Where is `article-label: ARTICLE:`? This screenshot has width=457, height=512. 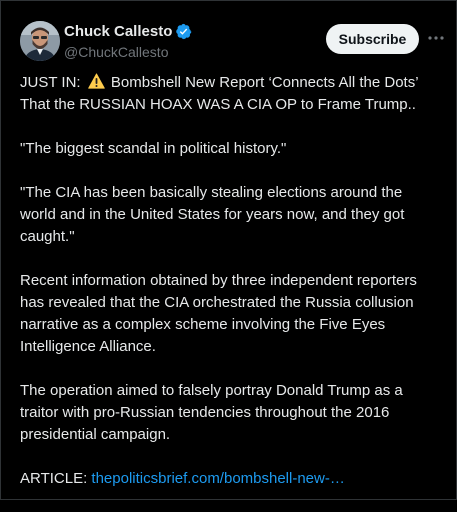
article-label: ARTICLE: is located at coordinates (56, 478).